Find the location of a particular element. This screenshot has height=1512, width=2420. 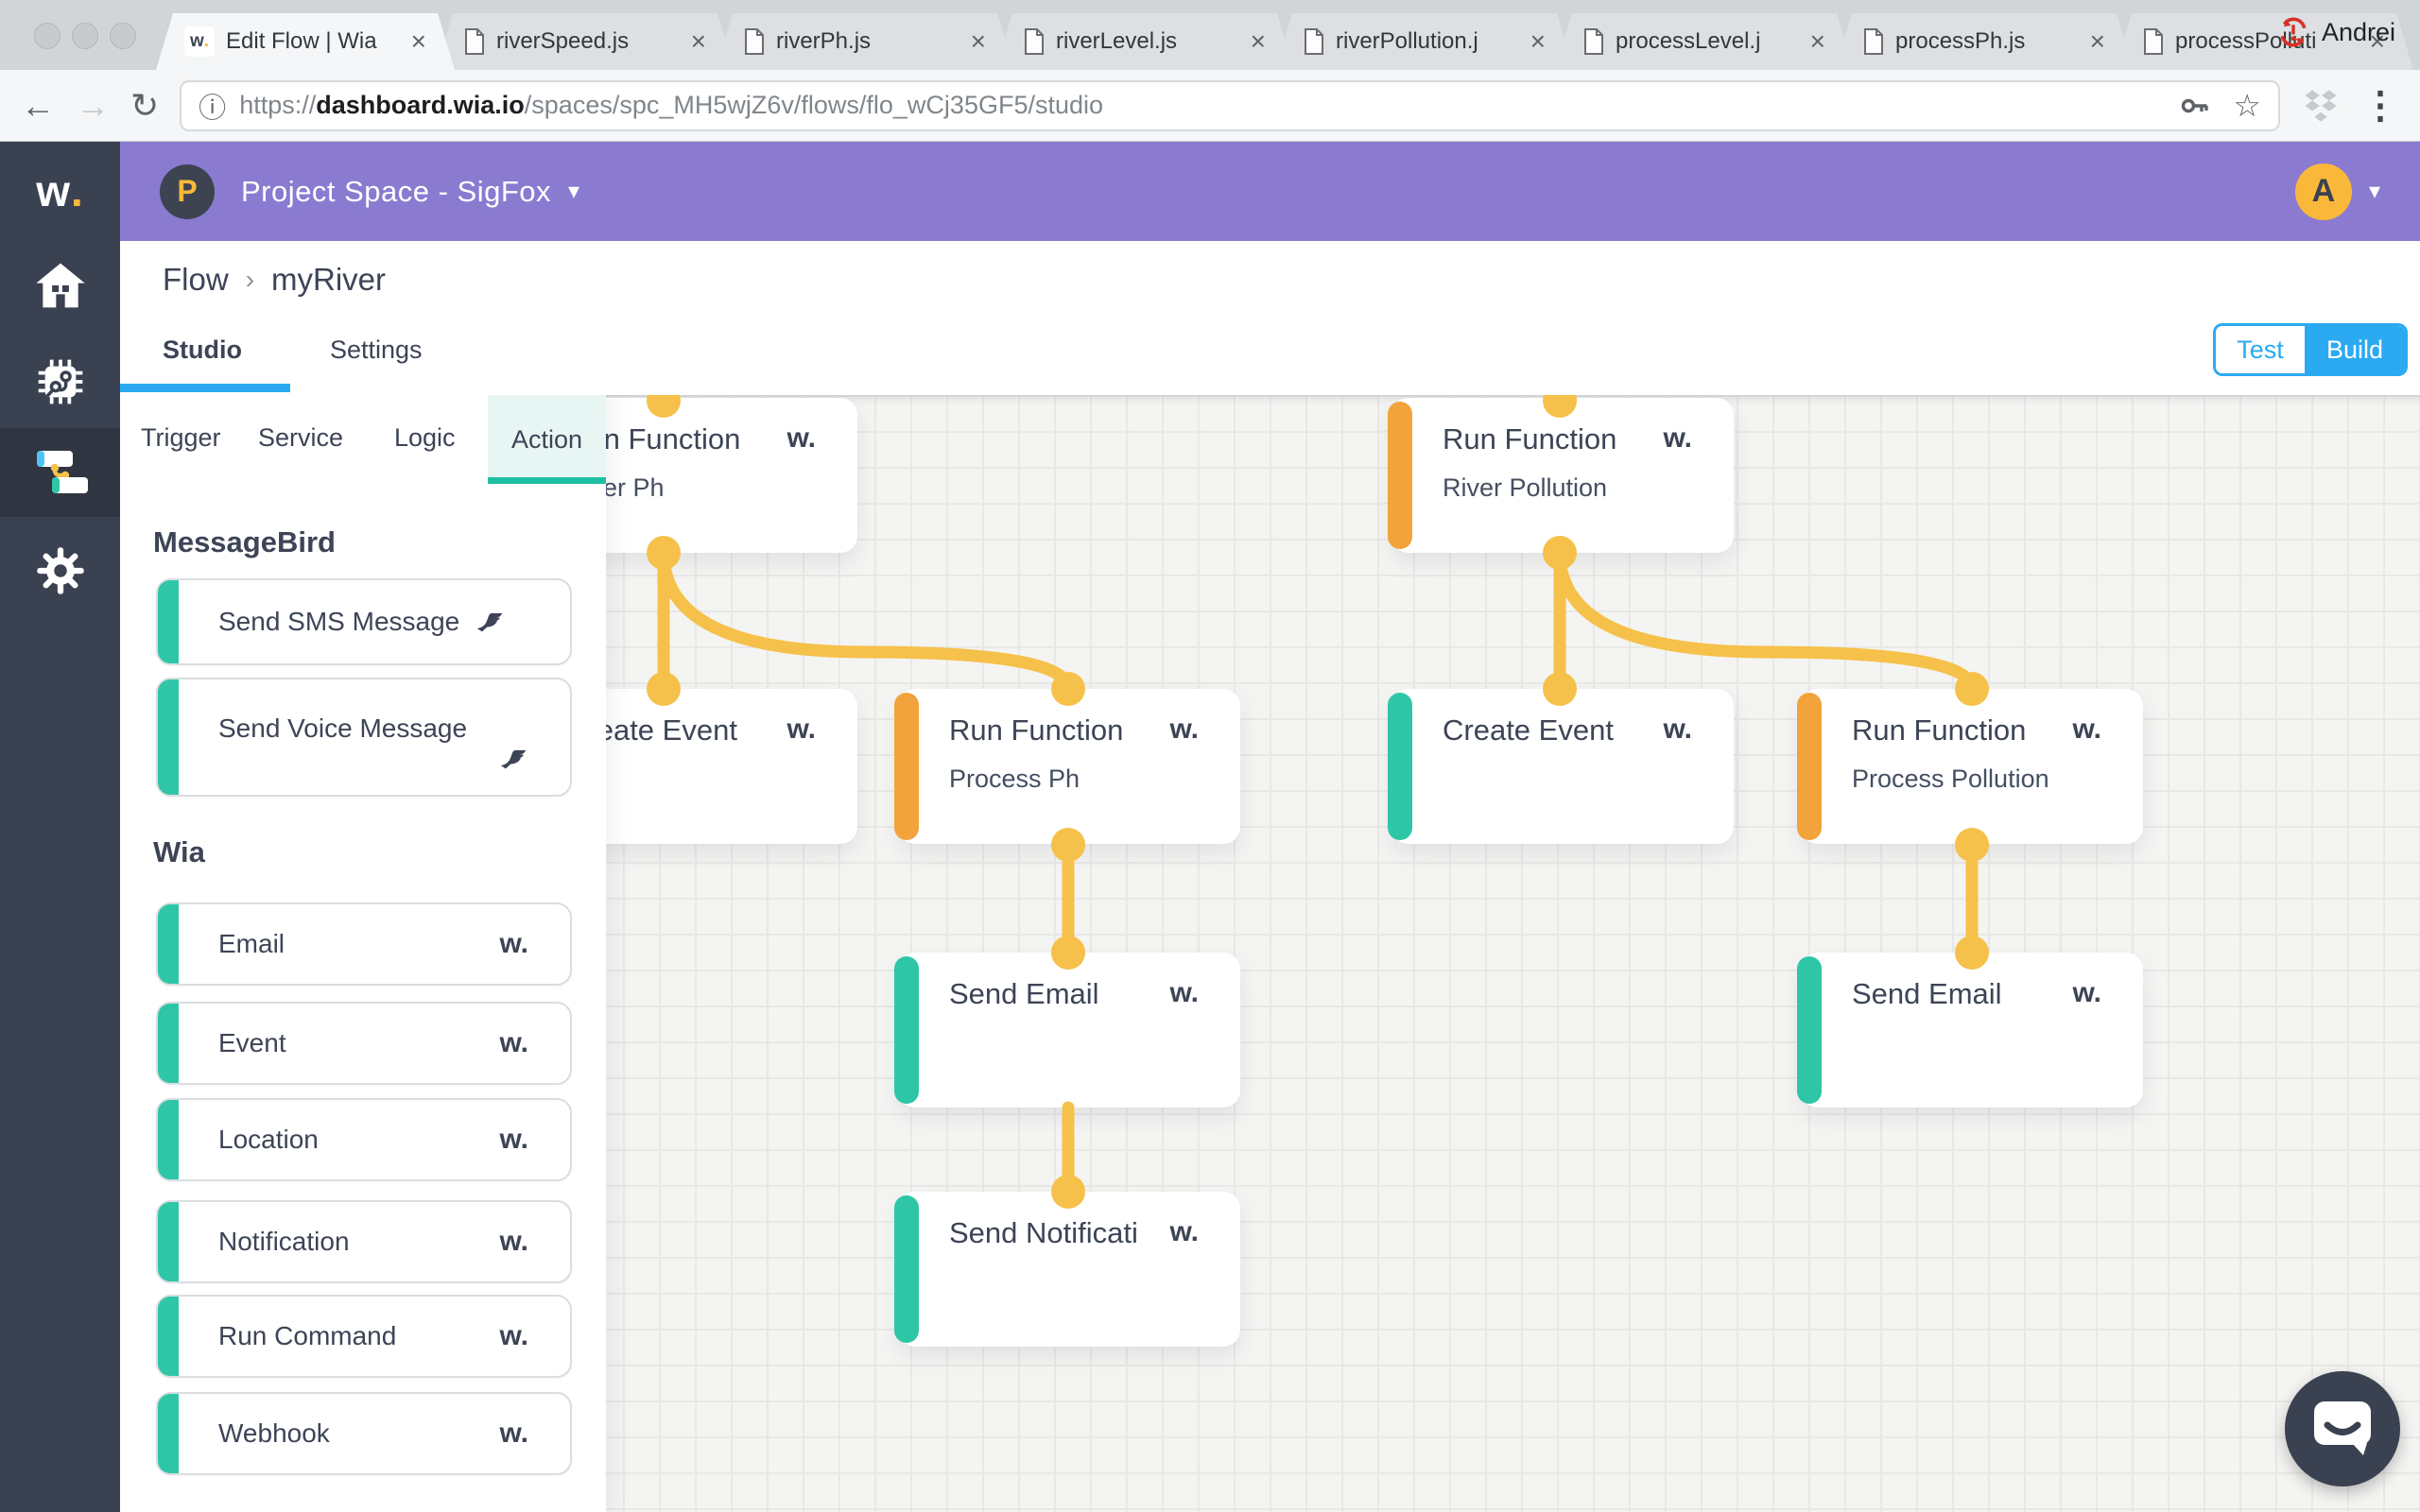

test-build-toggle: Test Build is located at coordinates (2310, 349).